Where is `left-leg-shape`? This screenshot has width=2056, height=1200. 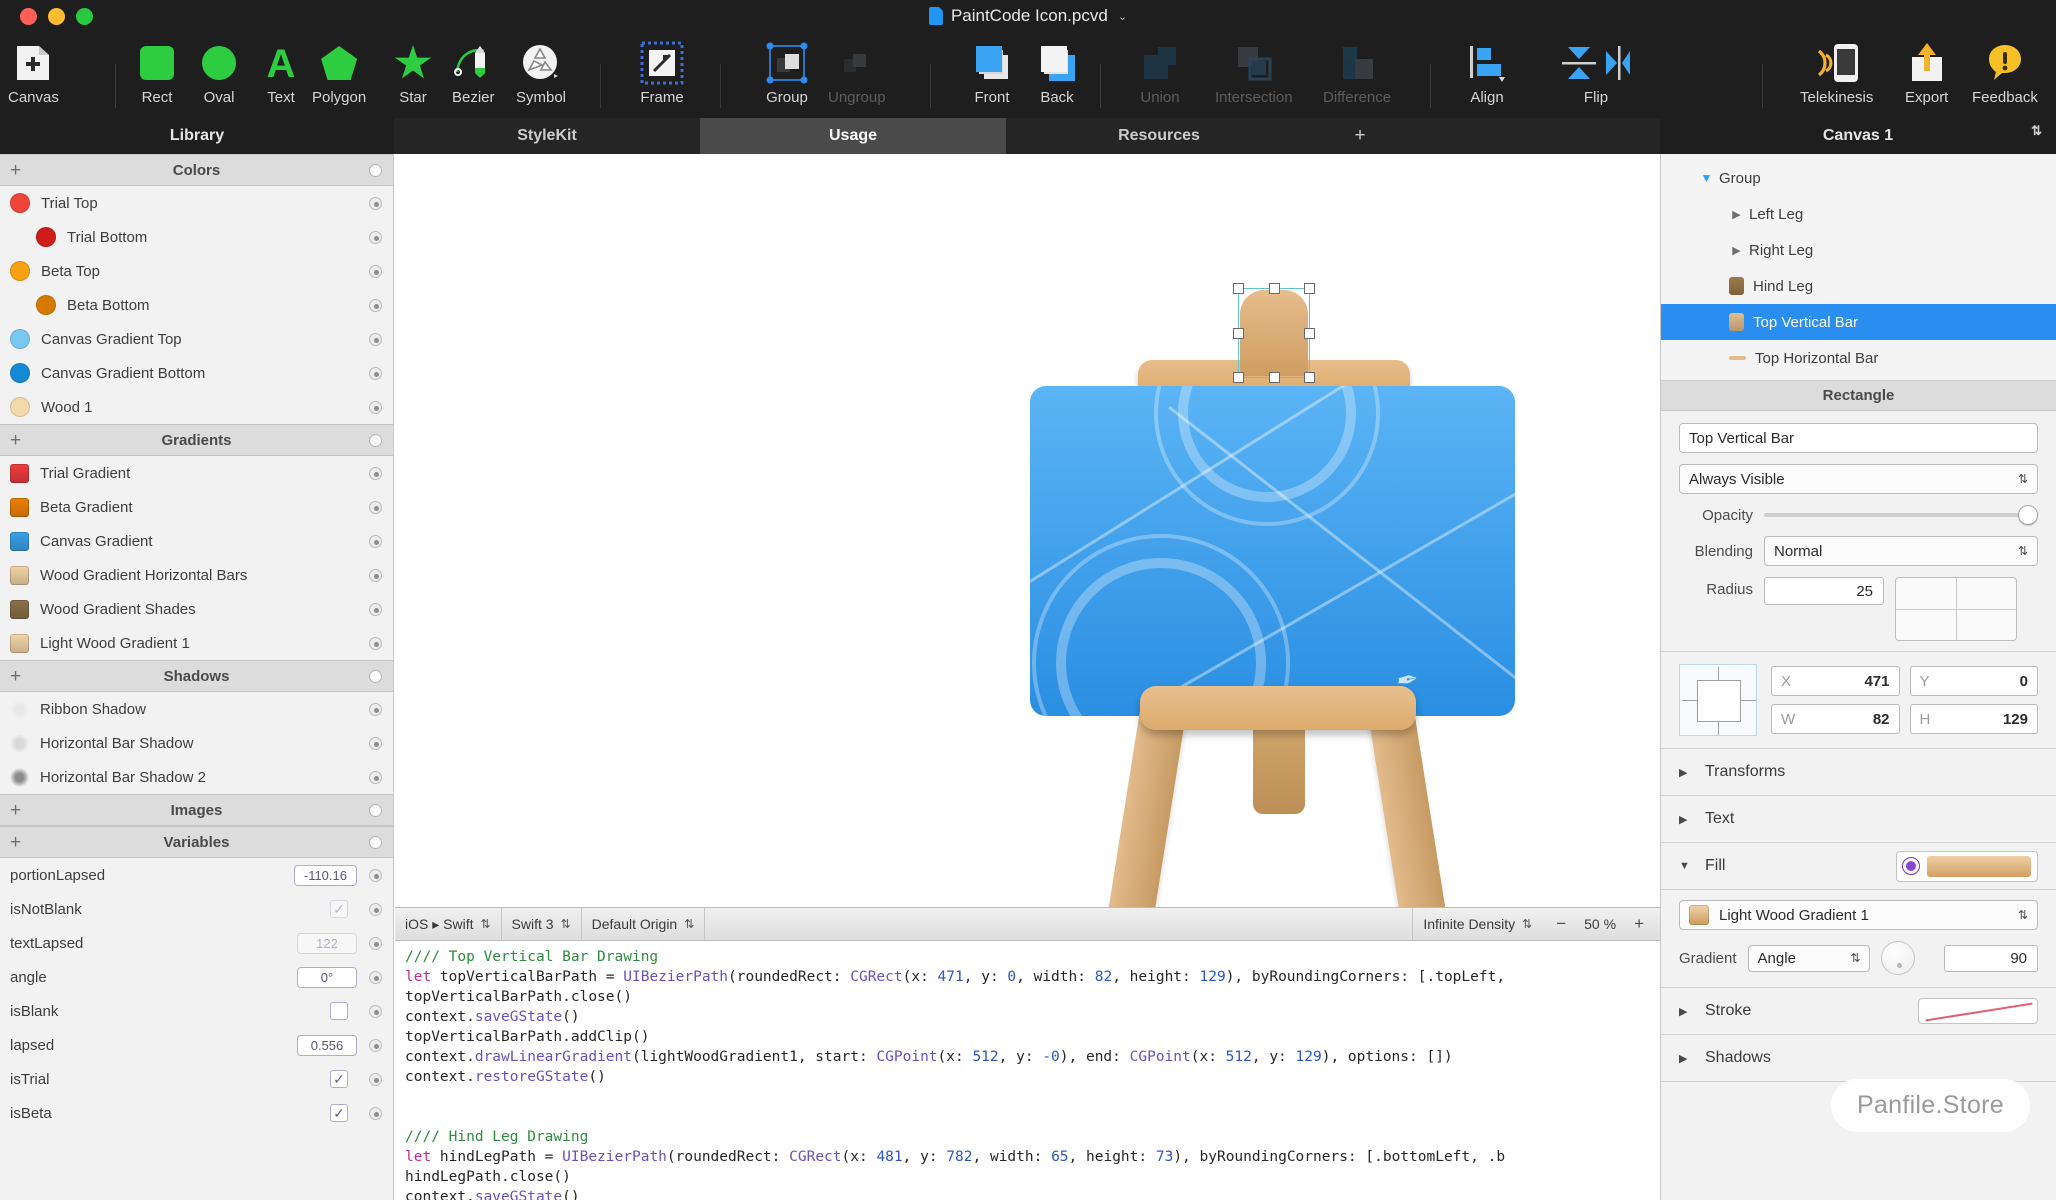
left-leg-shape is located at coordinates (1145, 807).